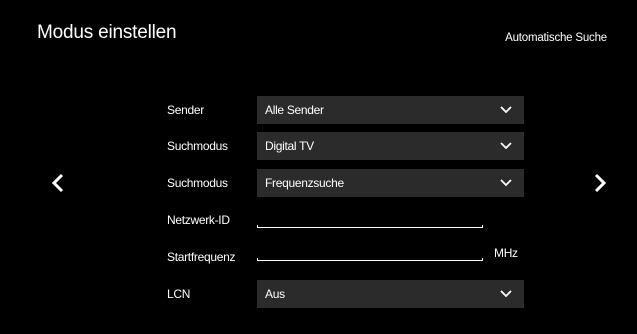 The image size is (637, 334). I want to click on page-title: Modus einstellen, so click(107, 32).